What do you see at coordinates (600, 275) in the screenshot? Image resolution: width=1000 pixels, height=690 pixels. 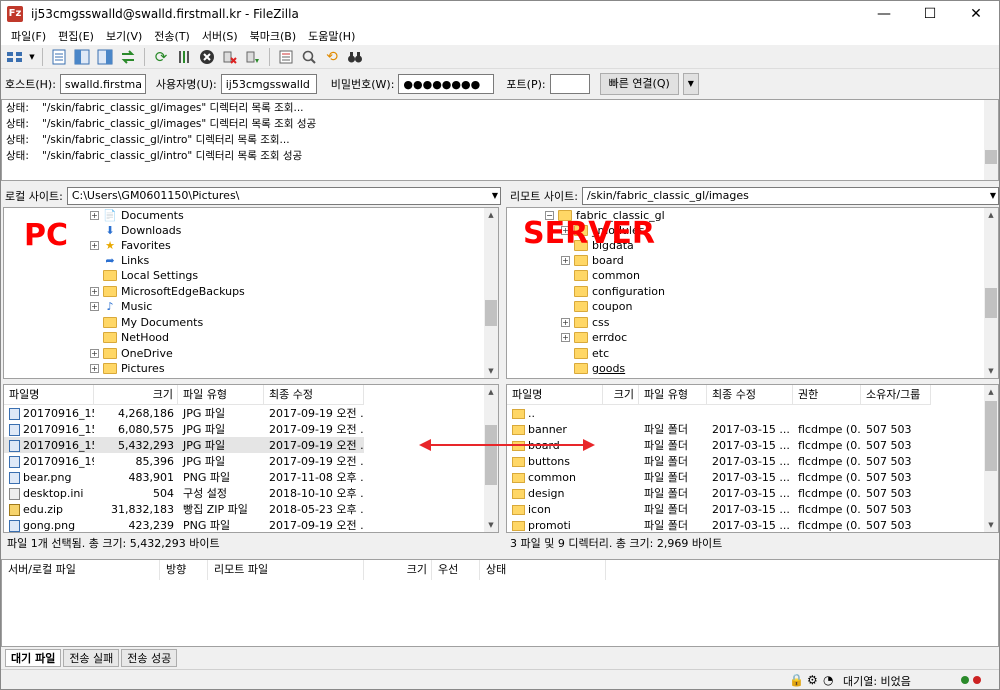 I see `tree-item-common: common` at bounding box center [600, 275].